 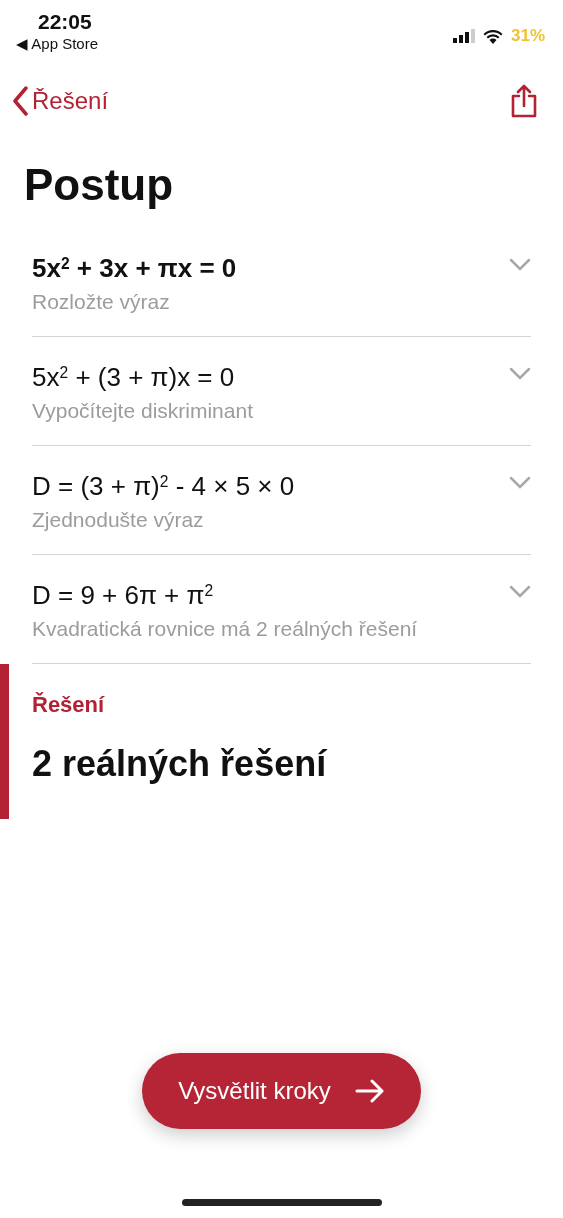 What do you see at coordinates (134, 377) in the screenshot?
I see `step-formula: 5x$^{2}$ + (3 + π)x = 0` at bounding box center [134, 377].